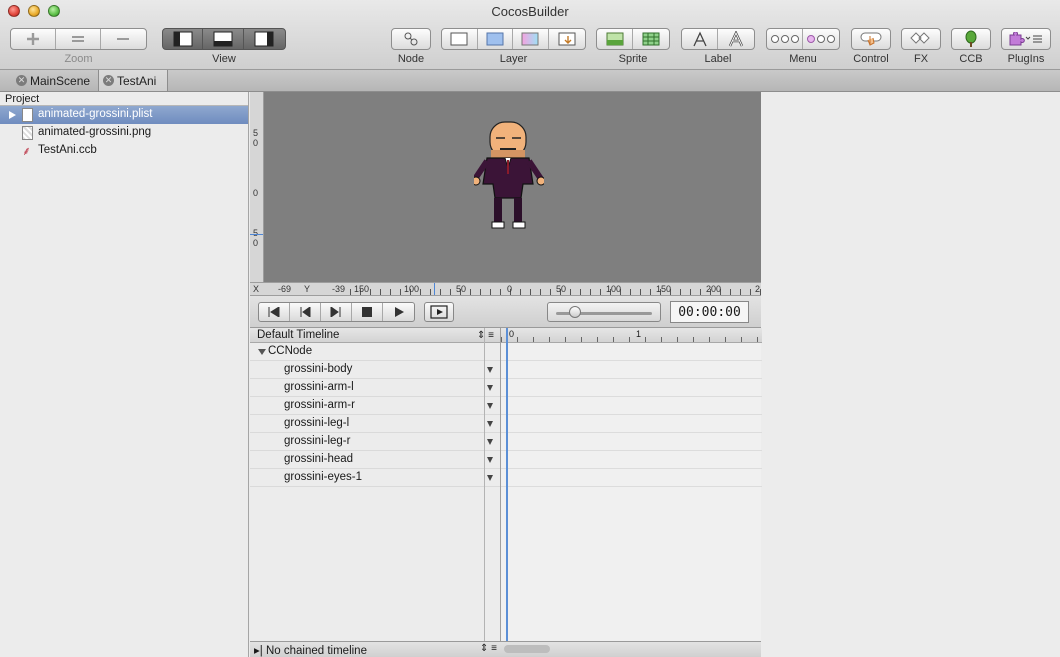  I want to click on horizontal-scrollbar, so click(527, 649).